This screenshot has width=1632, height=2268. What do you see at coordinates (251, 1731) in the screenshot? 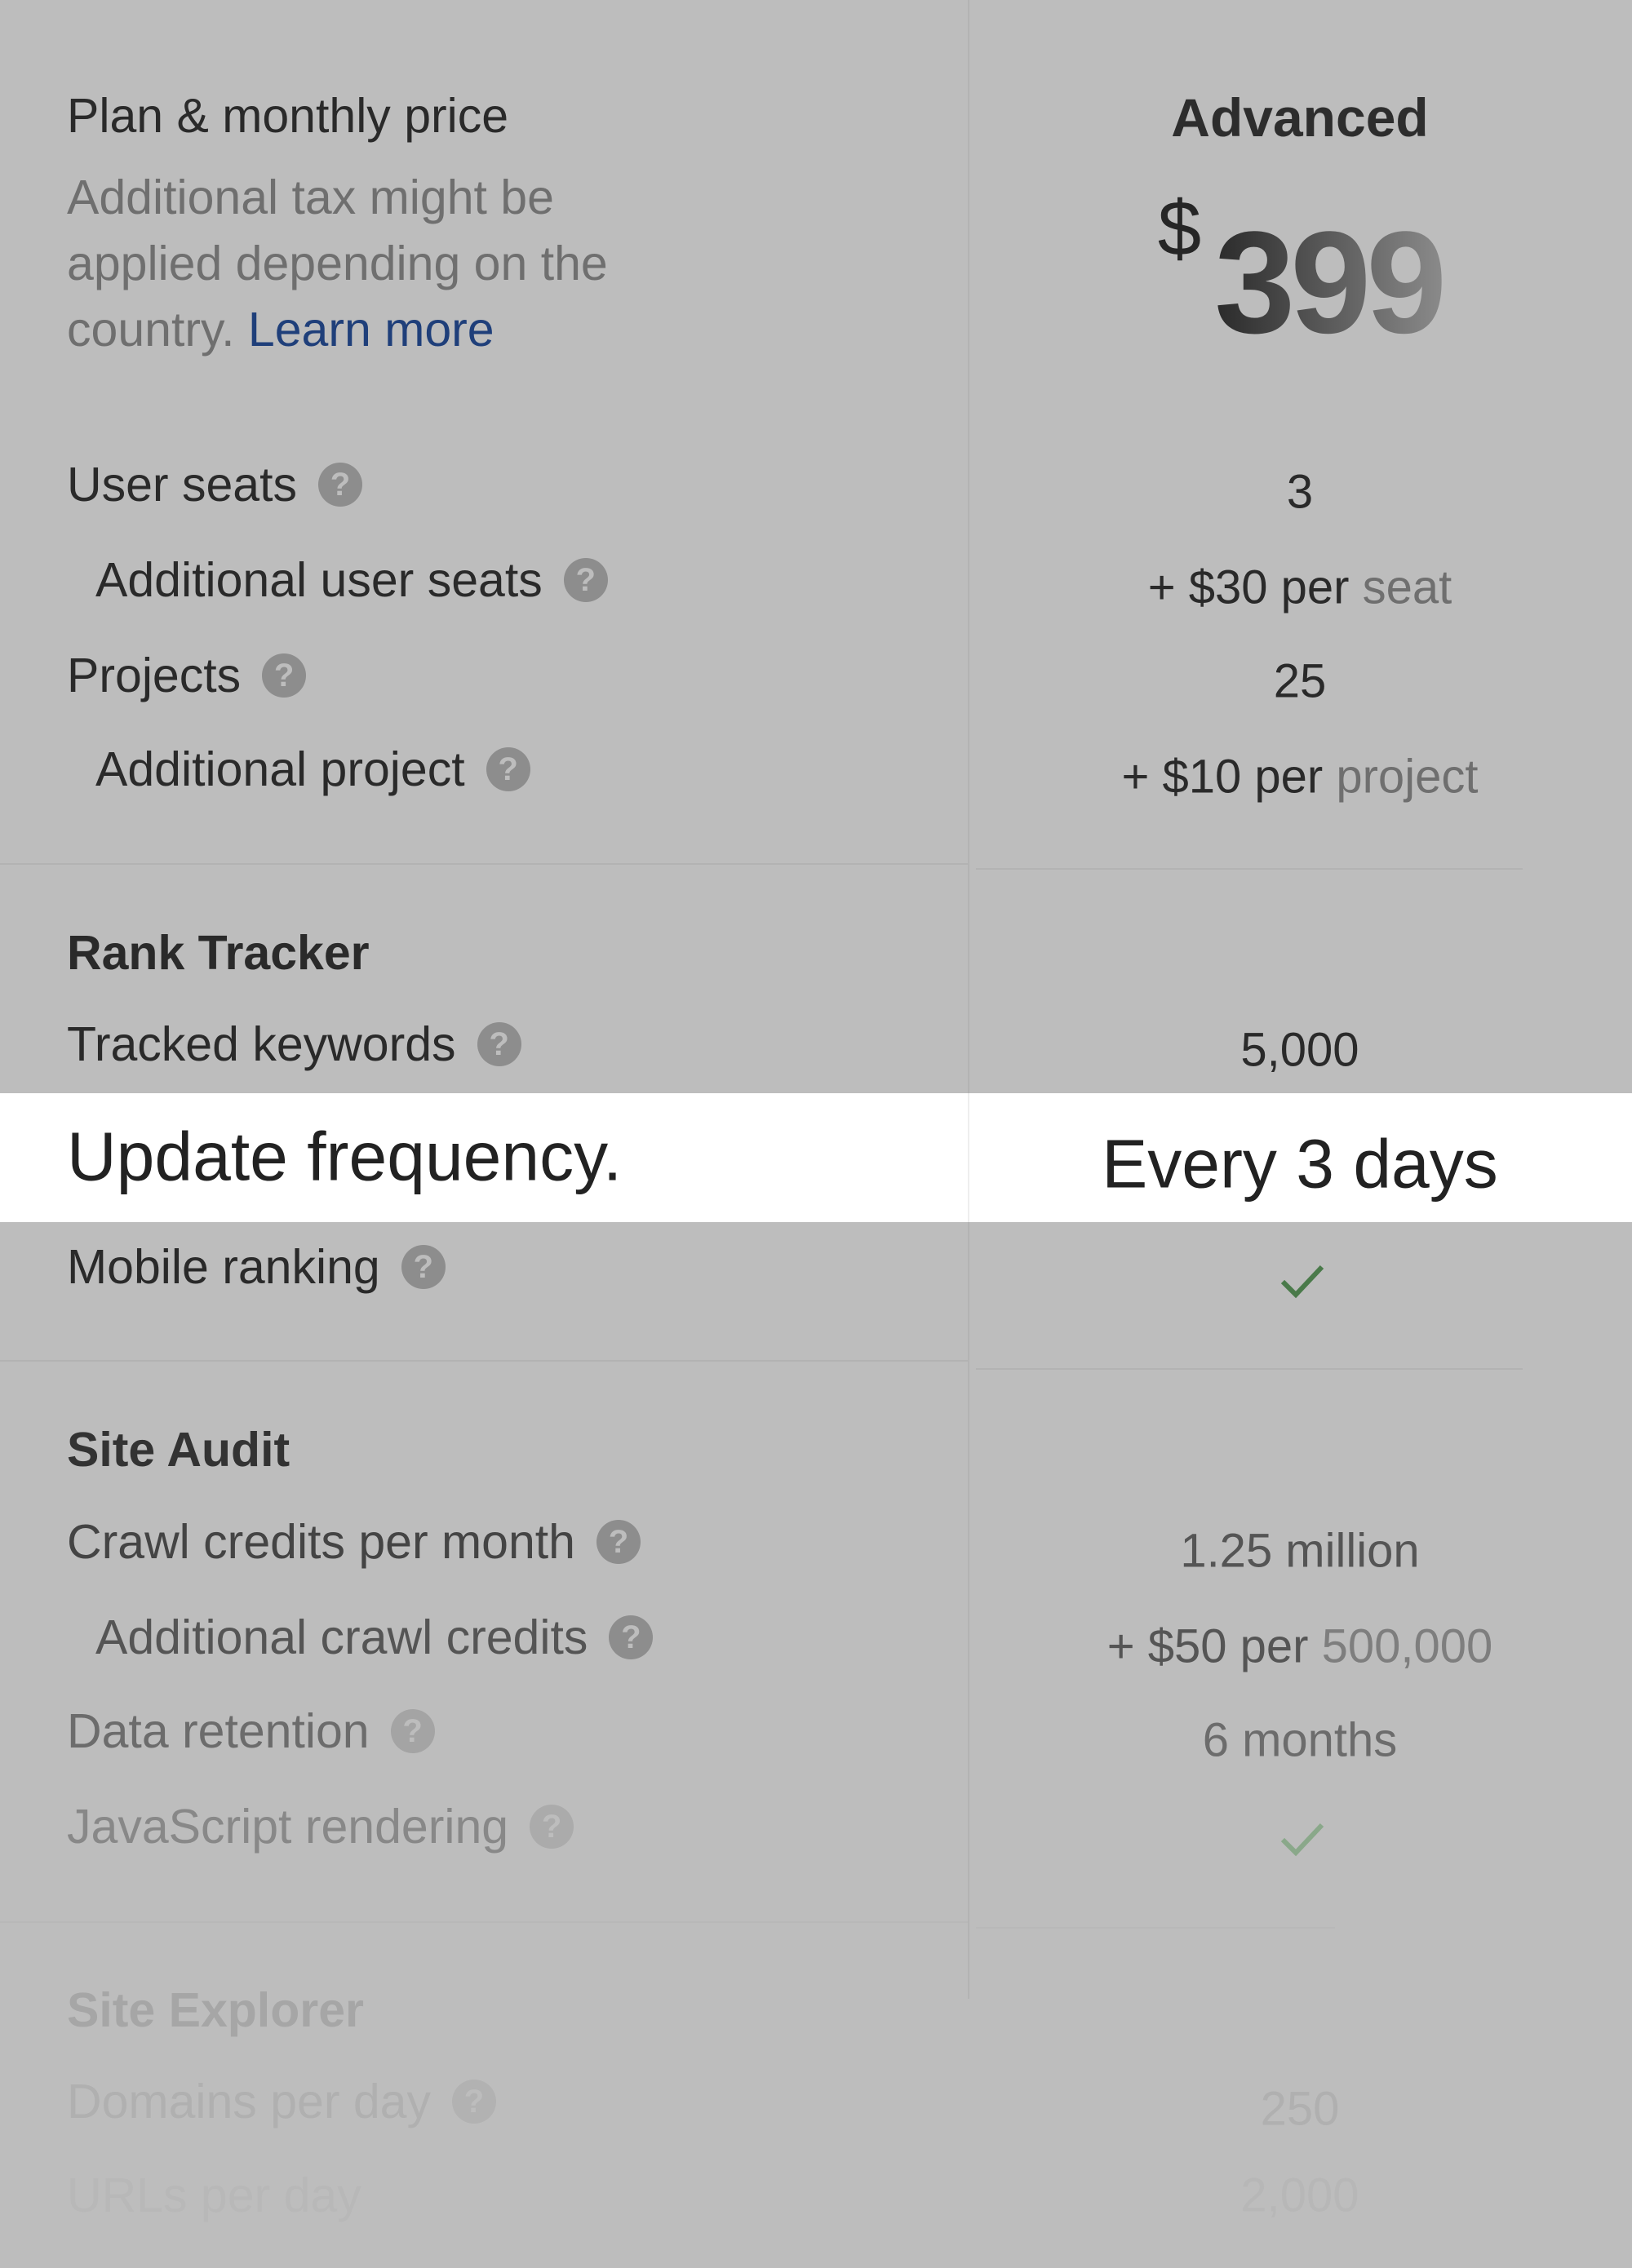
I see `data-retention-label: Data retention?` at bounding box center [251, 1731].